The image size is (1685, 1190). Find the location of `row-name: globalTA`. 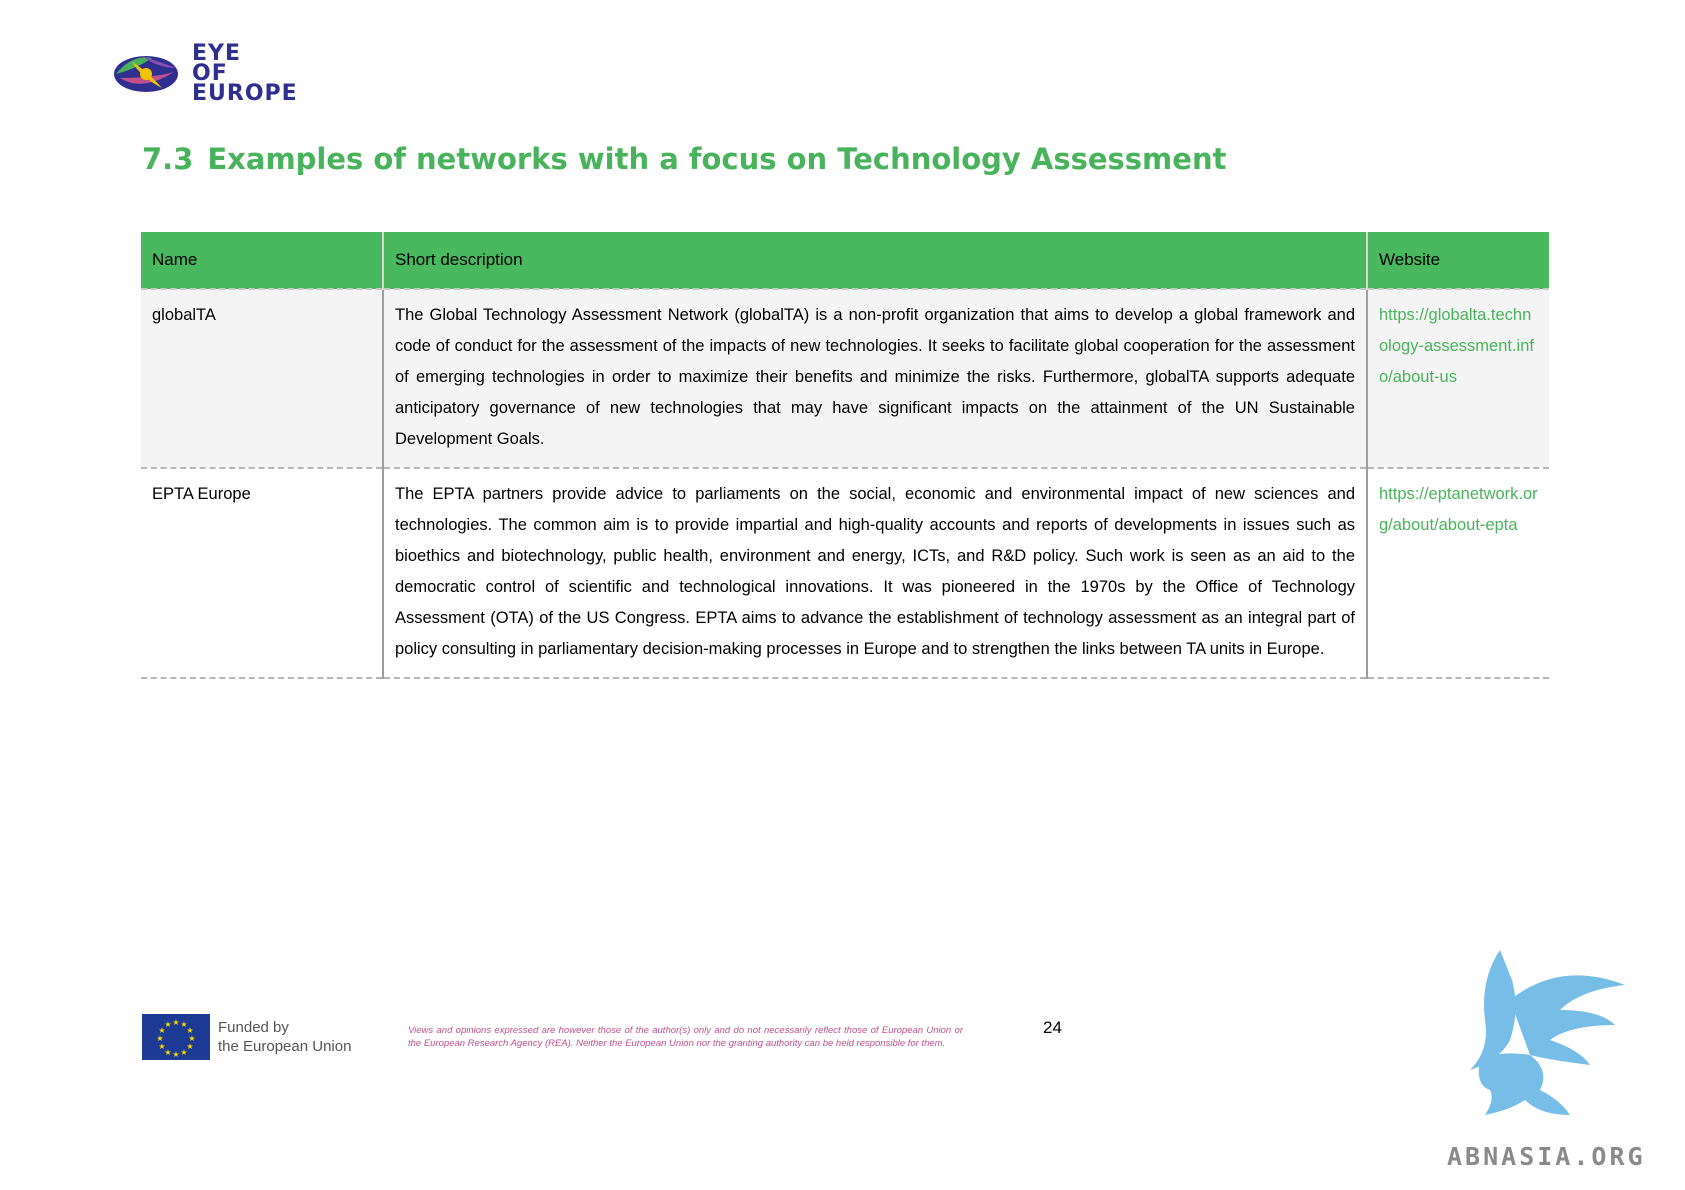

row-name: globalTA is located at coordinates (262, 378).